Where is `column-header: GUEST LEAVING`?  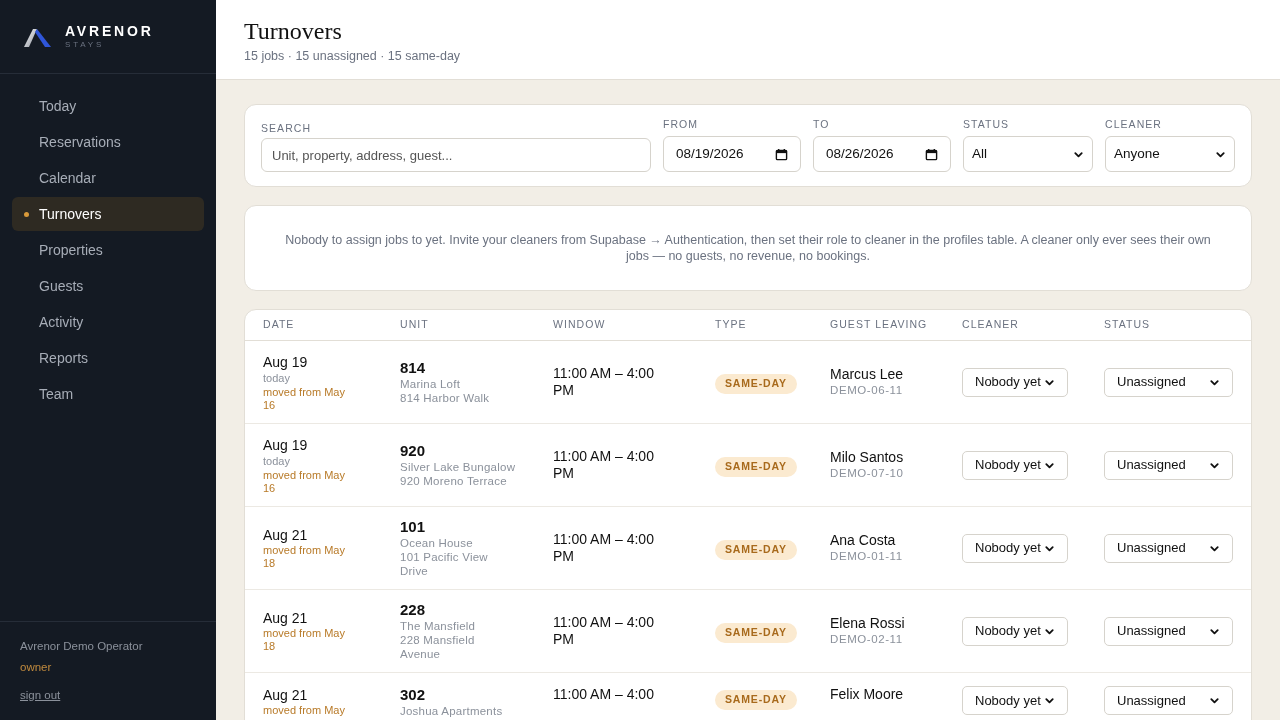
column-header: GUEST LEAVING is located at coordinates (879, 325).